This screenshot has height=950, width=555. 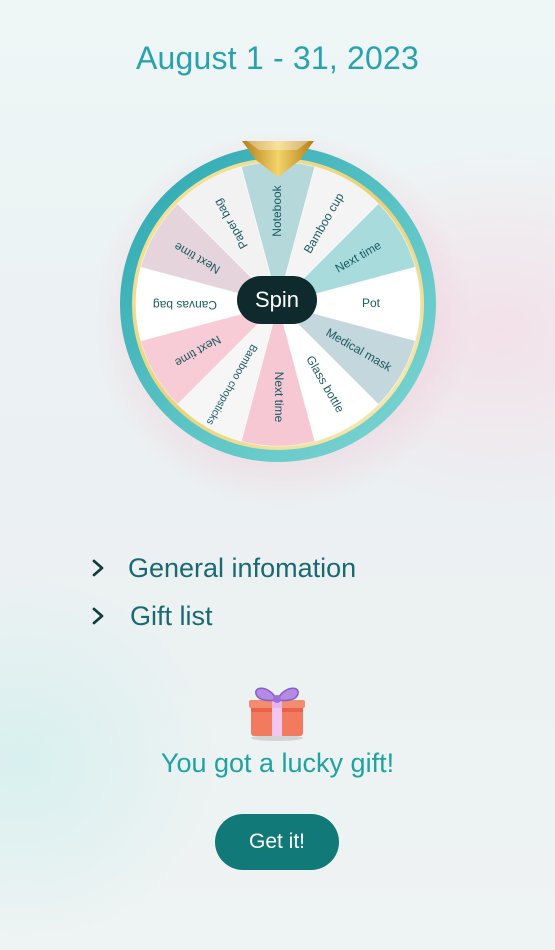 I want to click on general-information-toggle: General infomation, so click(x=222, y=568).